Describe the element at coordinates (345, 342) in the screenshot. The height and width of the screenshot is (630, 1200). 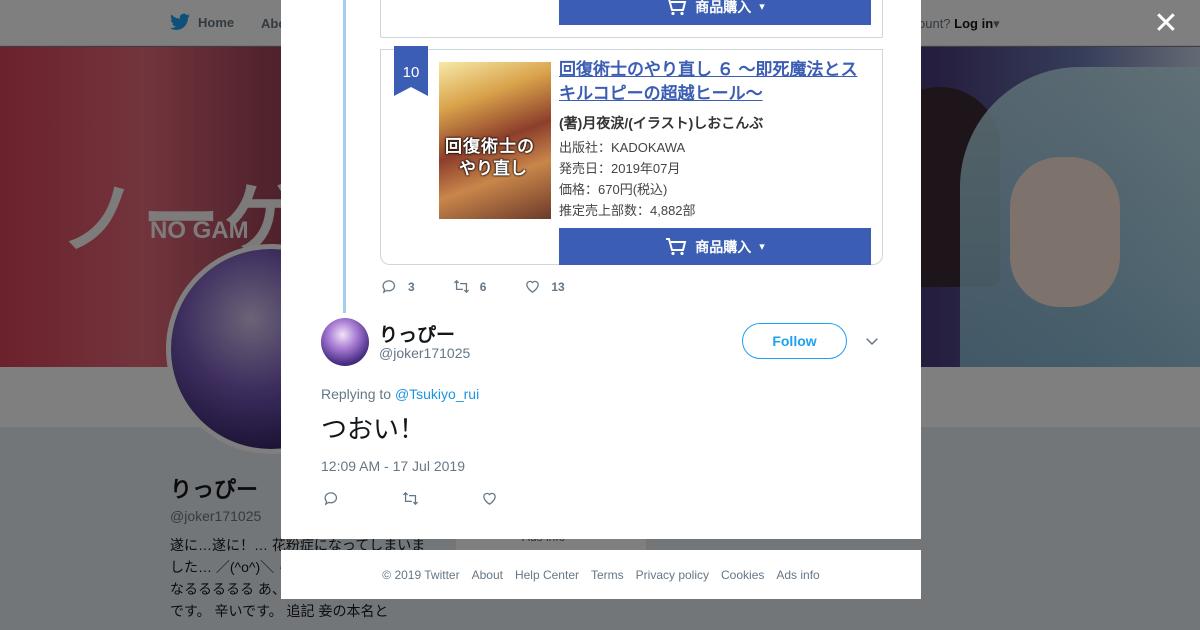
I see `author-avatar` at that location.